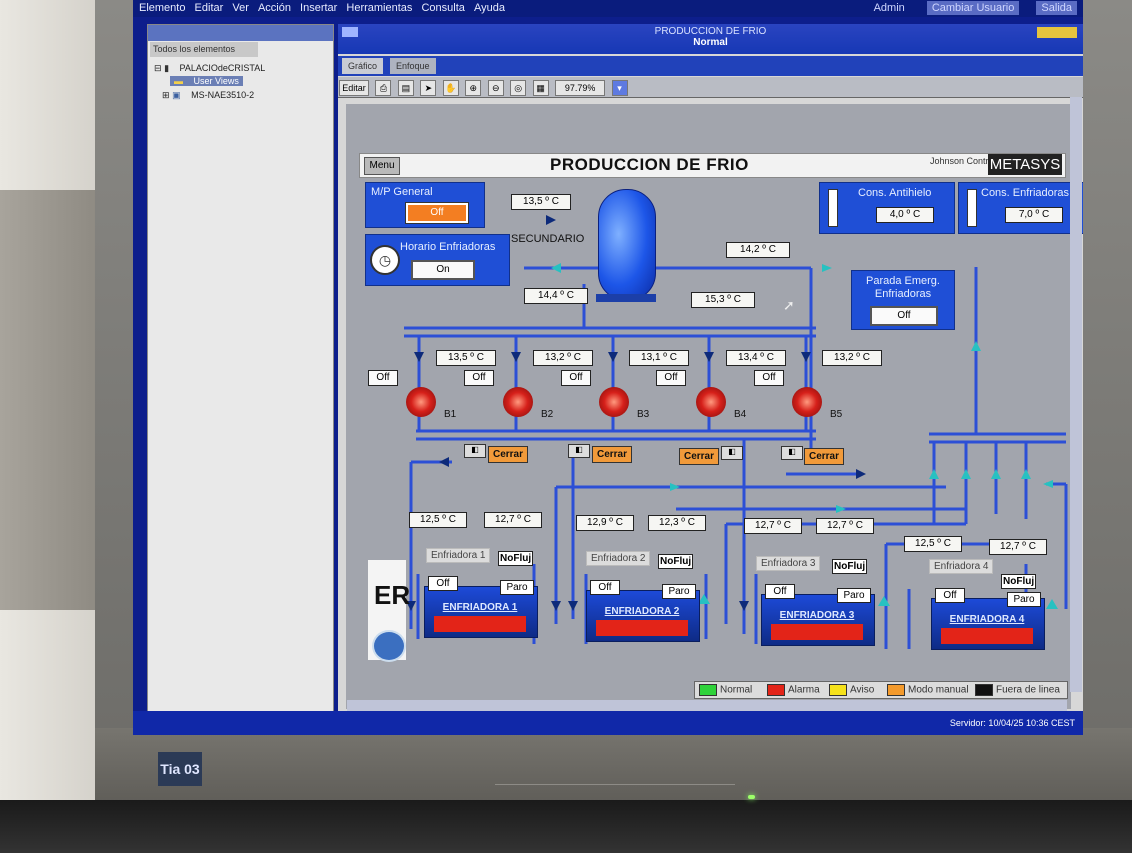 Image resolution: width=1132 pixels, height=853 pixels. Describe the element at coordinates (671, 378) in the screenshot. I see `pump-b4-state: Off` at that location.